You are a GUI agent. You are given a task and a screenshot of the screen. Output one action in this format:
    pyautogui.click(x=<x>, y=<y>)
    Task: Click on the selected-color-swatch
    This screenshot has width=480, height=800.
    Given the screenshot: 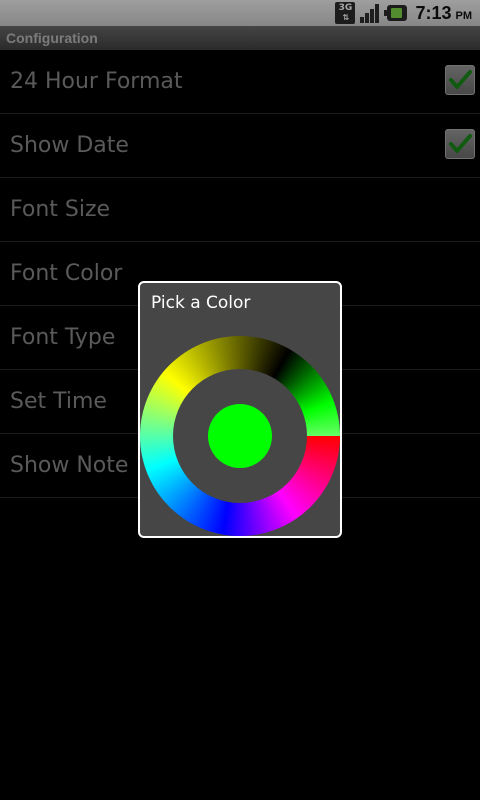 What is the action you would take?
    pyautogui.click(x=240, y=436)
    